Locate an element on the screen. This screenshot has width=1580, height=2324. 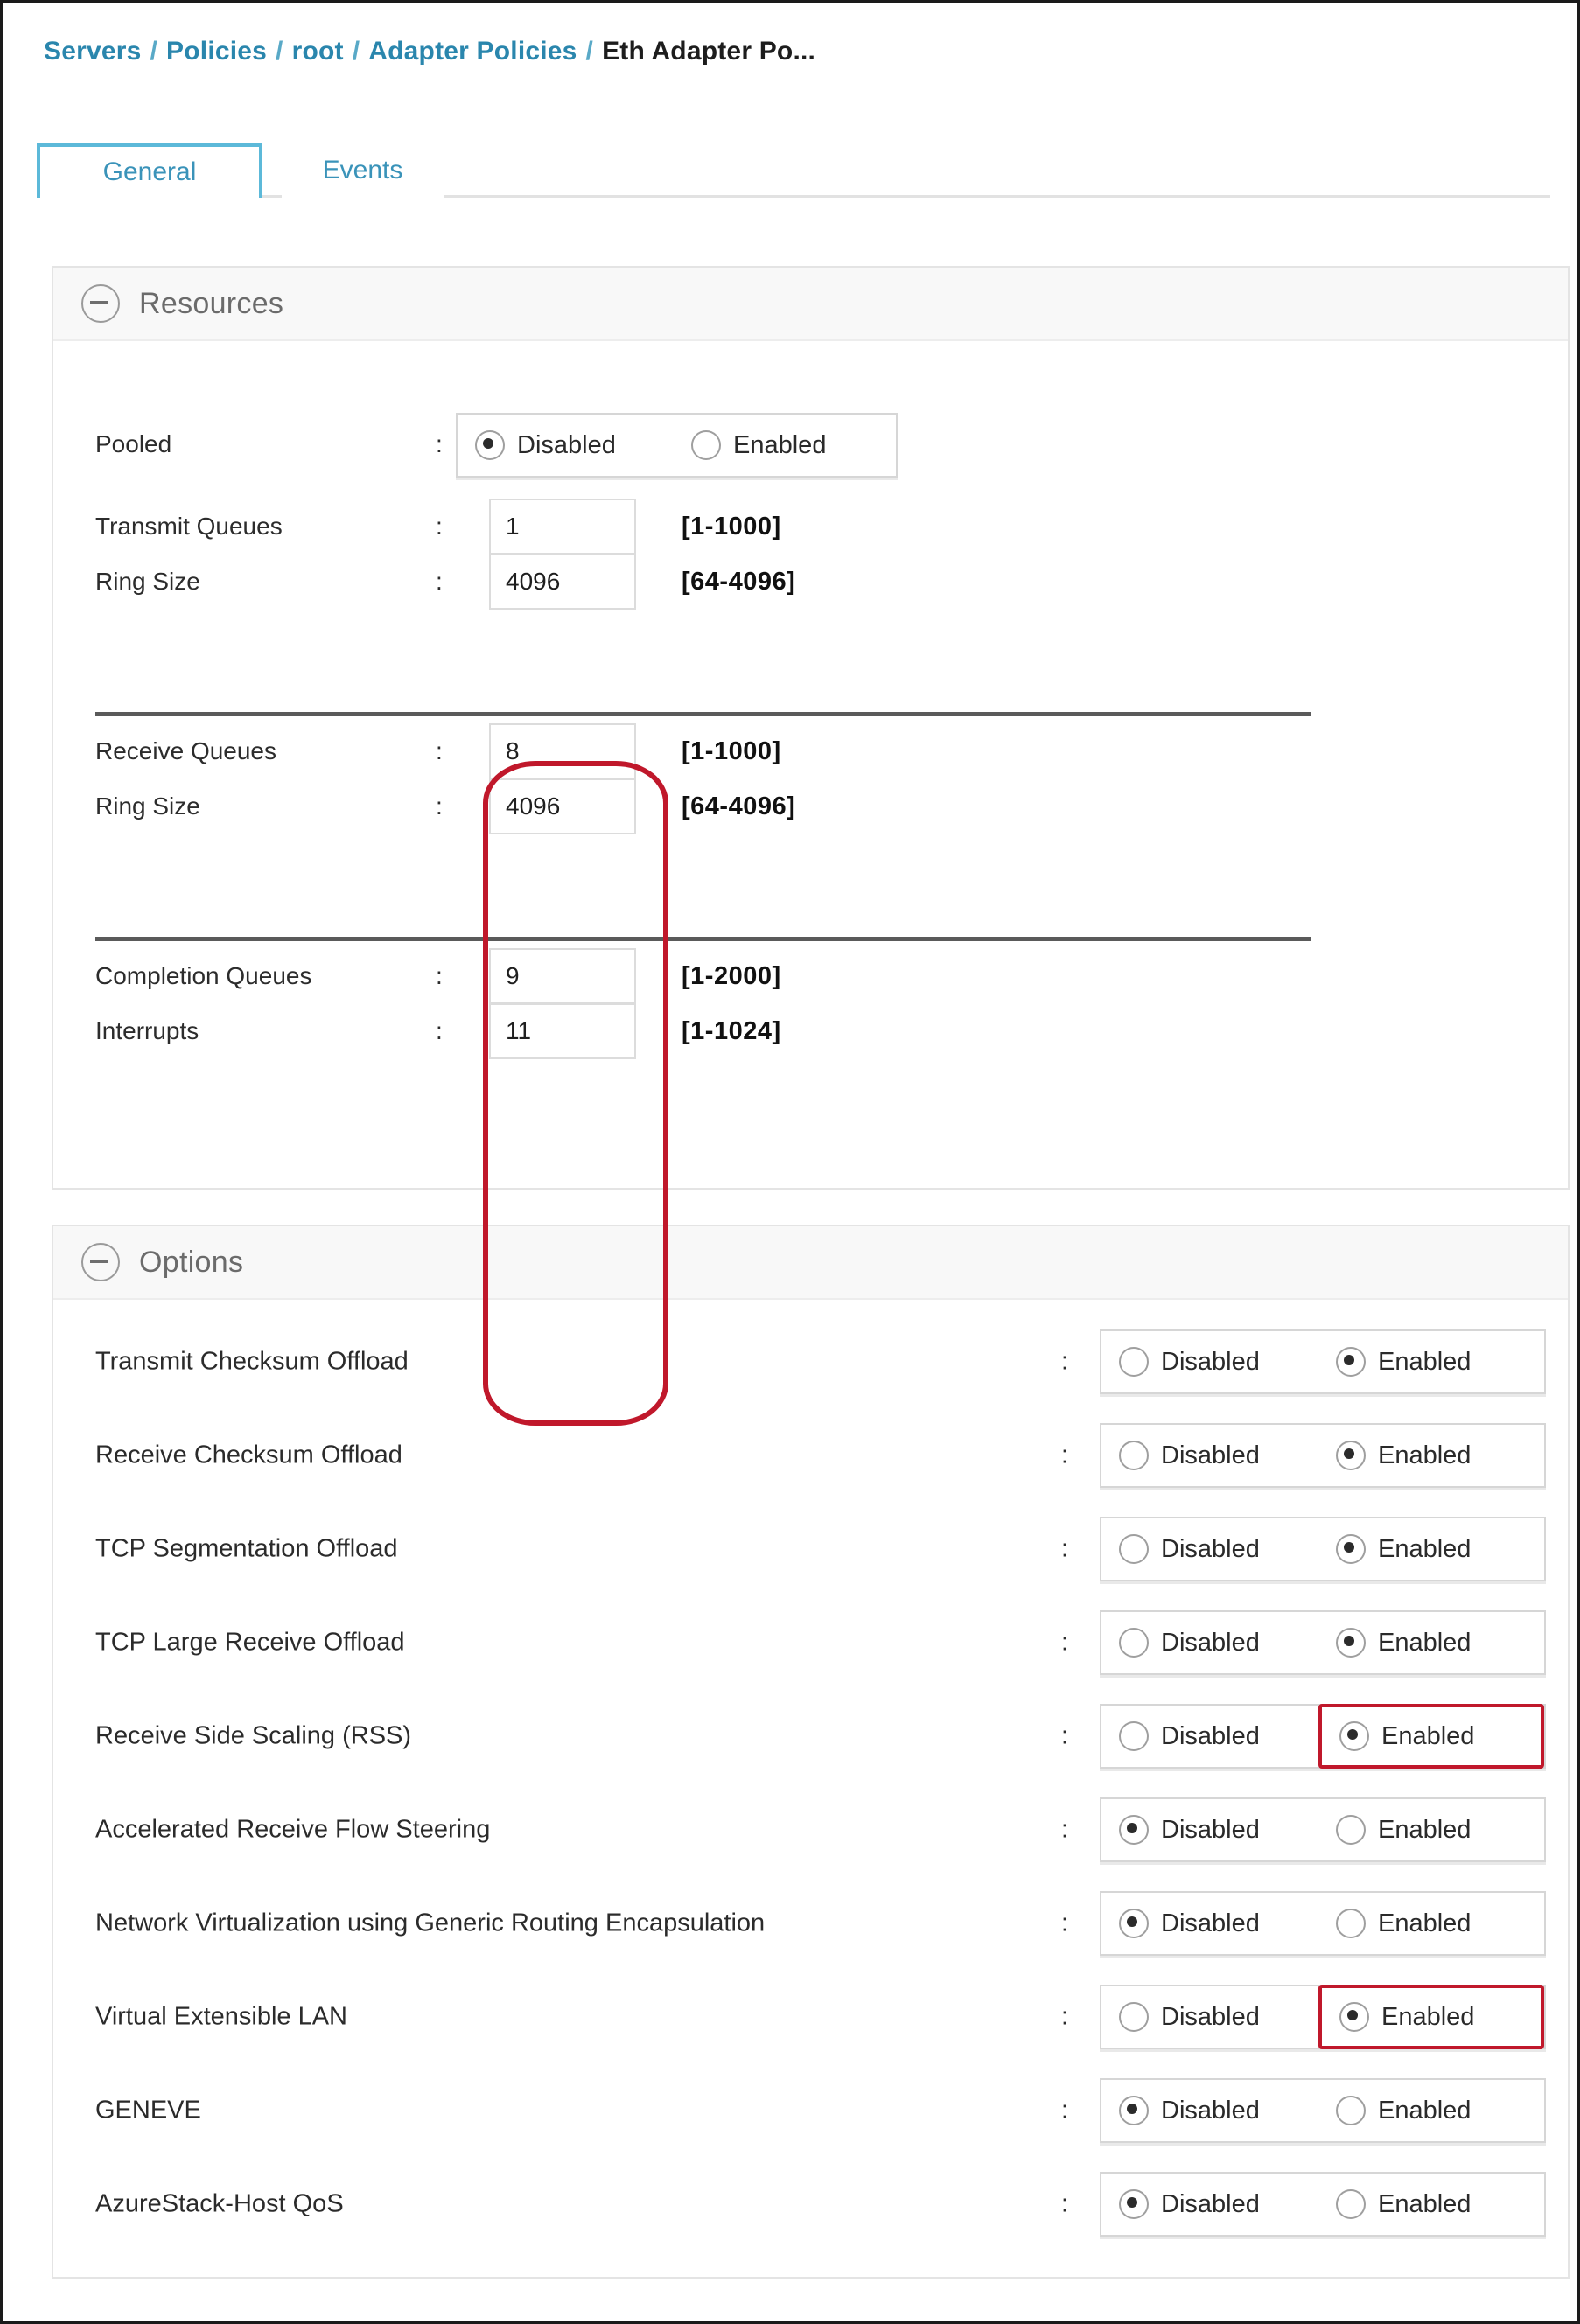
breadcrumb-item-2: Policies is located at coordinates (217, 51).